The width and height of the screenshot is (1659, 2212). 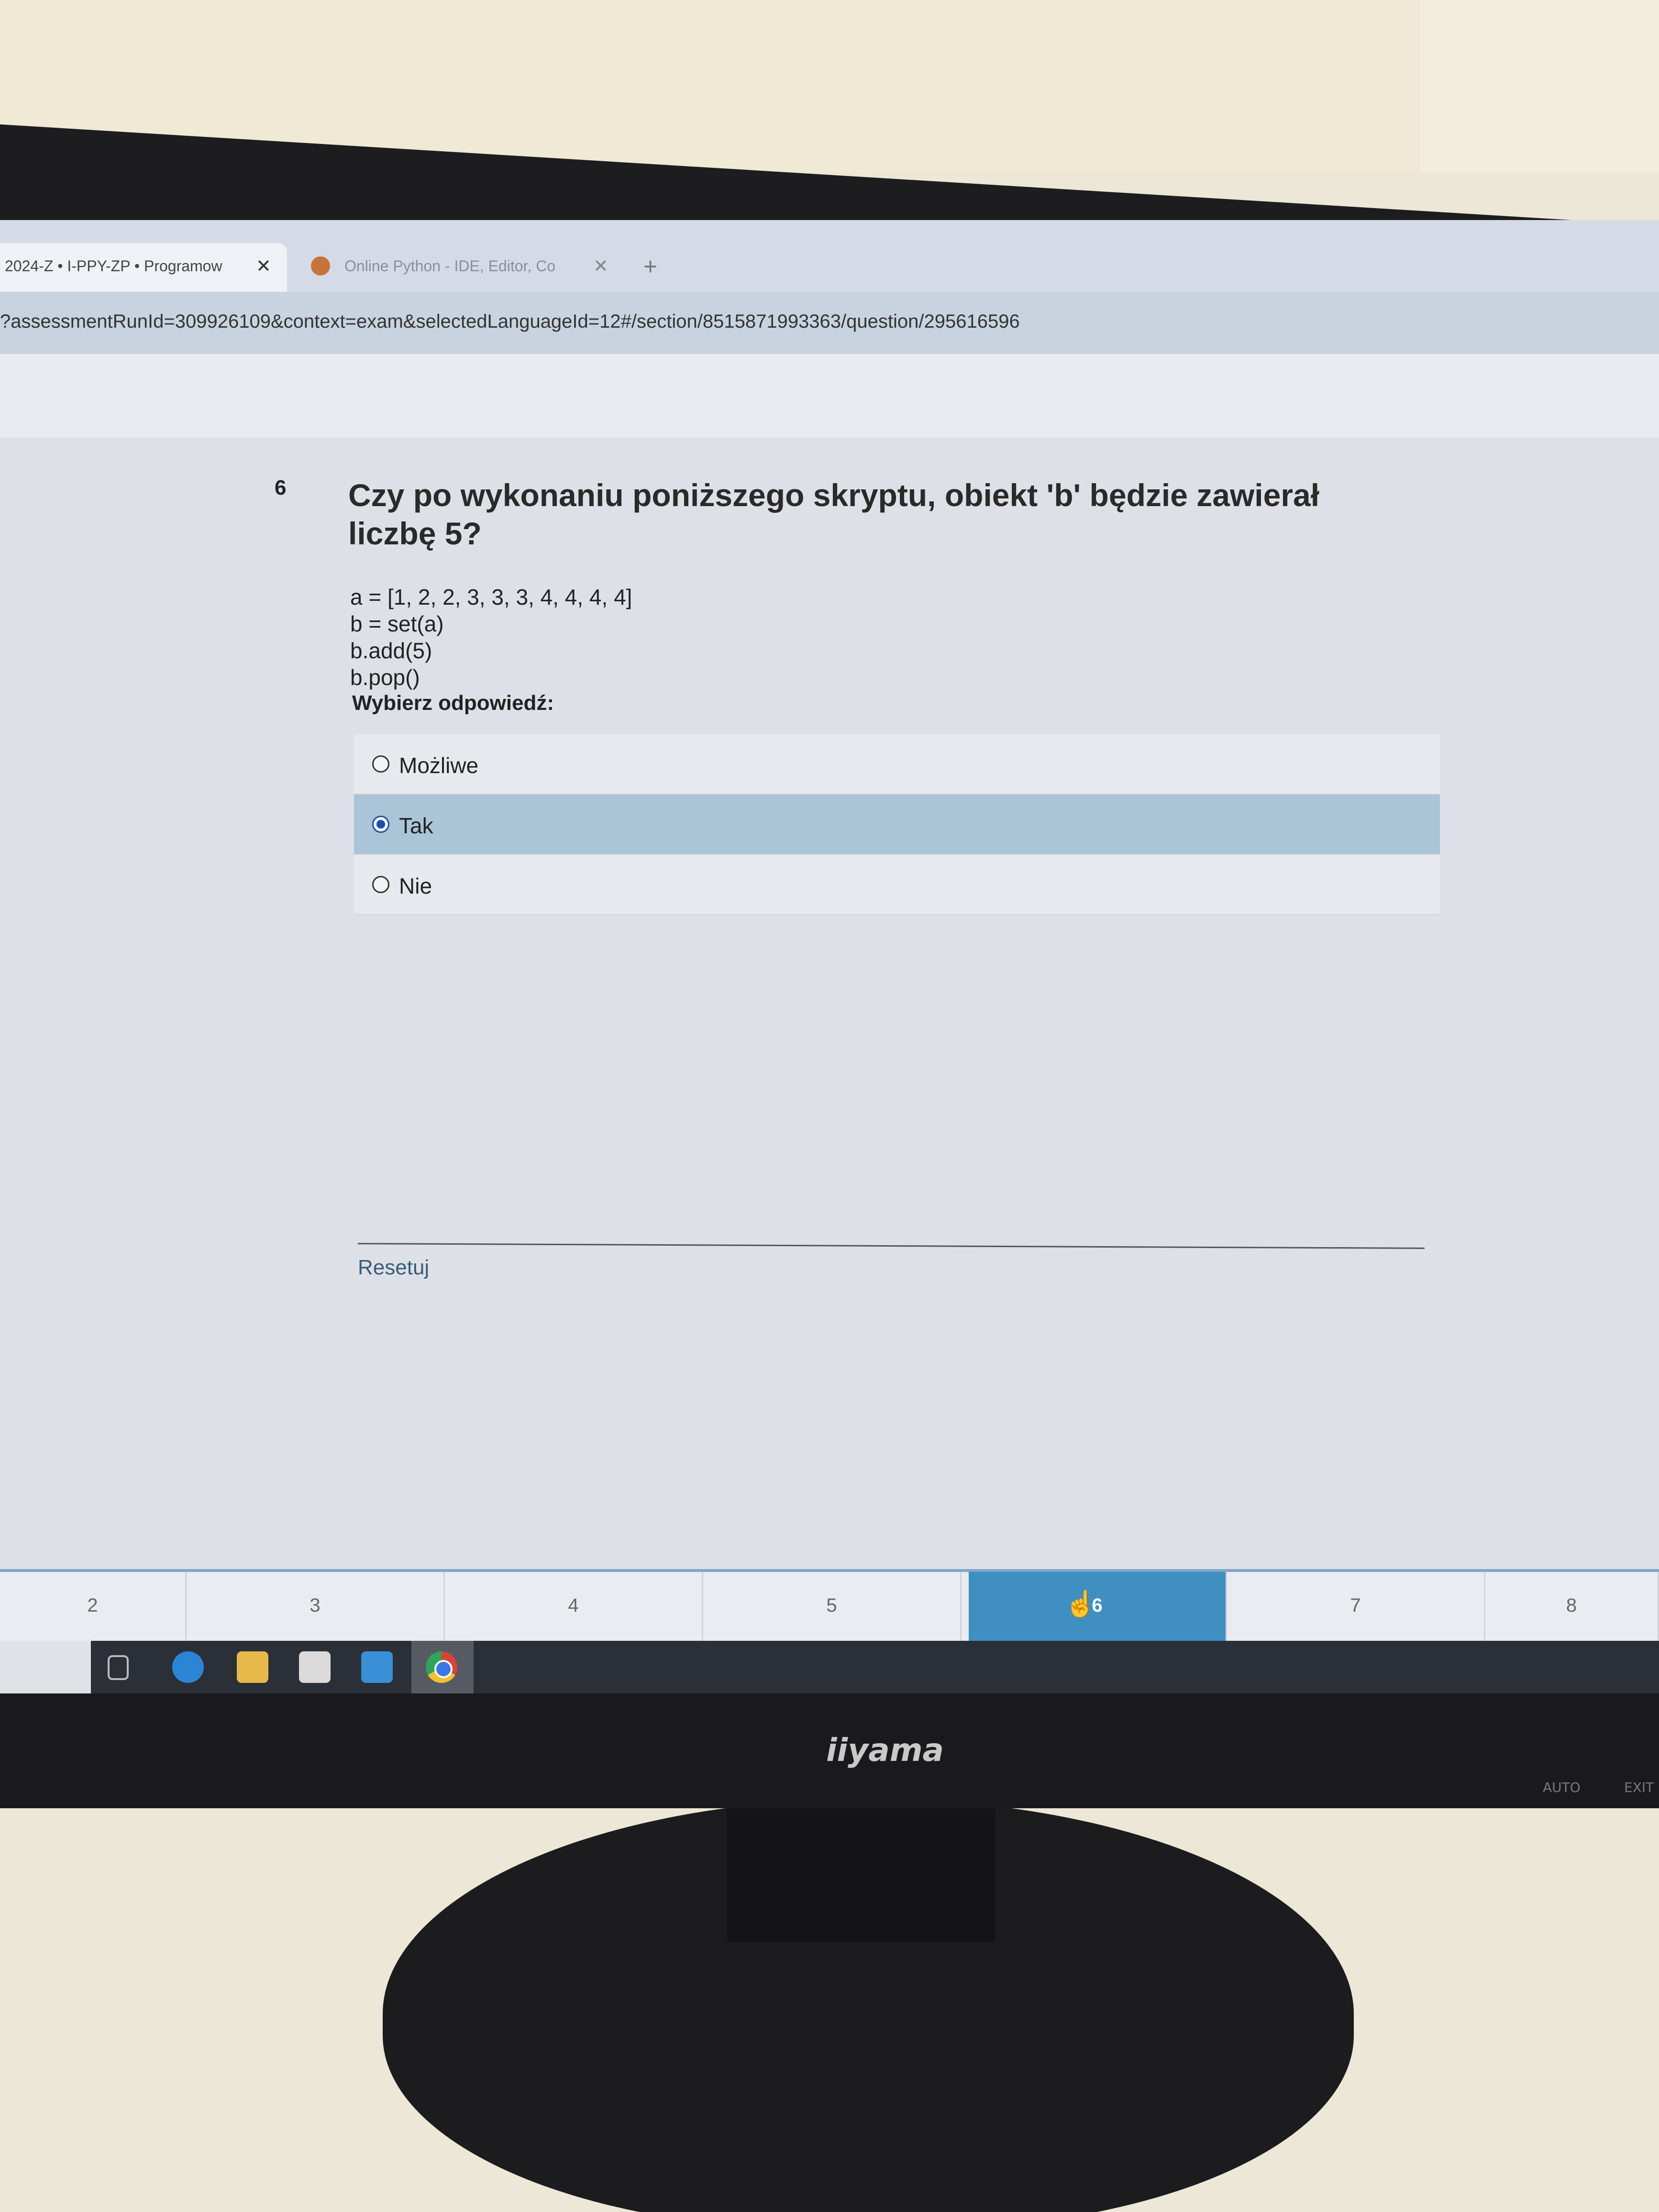 What do you see at coordinates (574, 1606) in the screenshot?
I see `page-button-4: 4` at bounding box center [574, 1606].